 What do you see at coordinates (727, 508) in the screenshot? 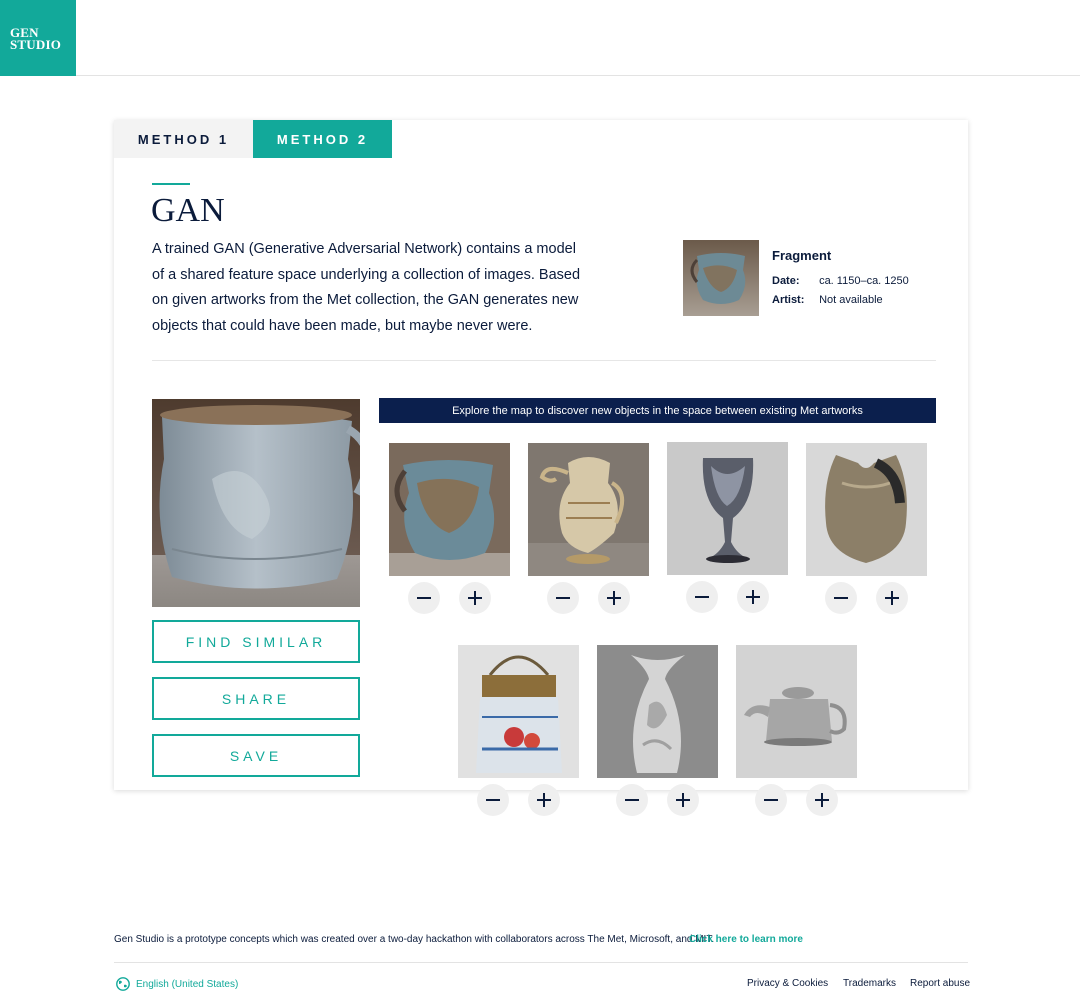
I see `goblet-image` at bounding box center [727, 508].